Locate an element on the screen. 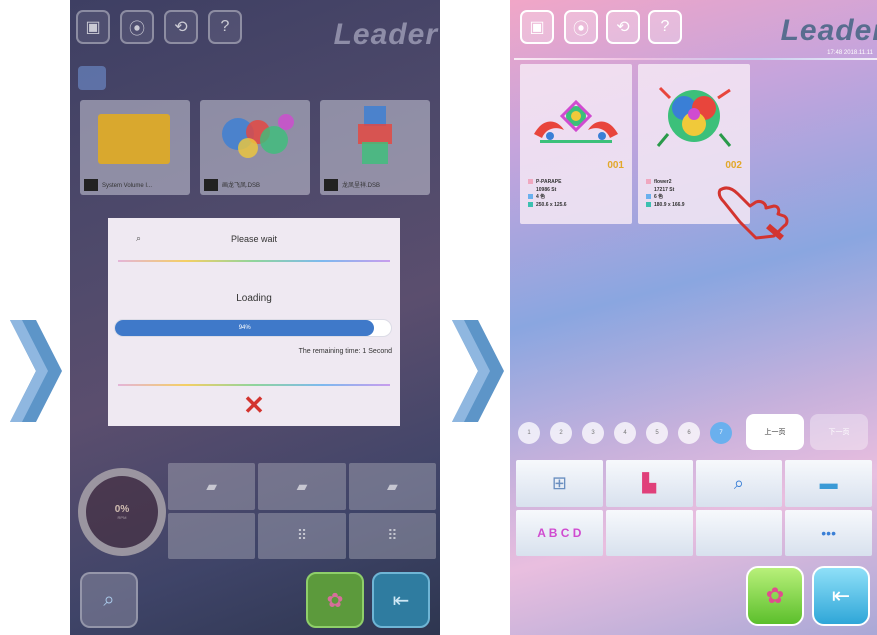 This screenshot has height=635, width=877. speed-value: 0% is located at coordinates (122, 509).